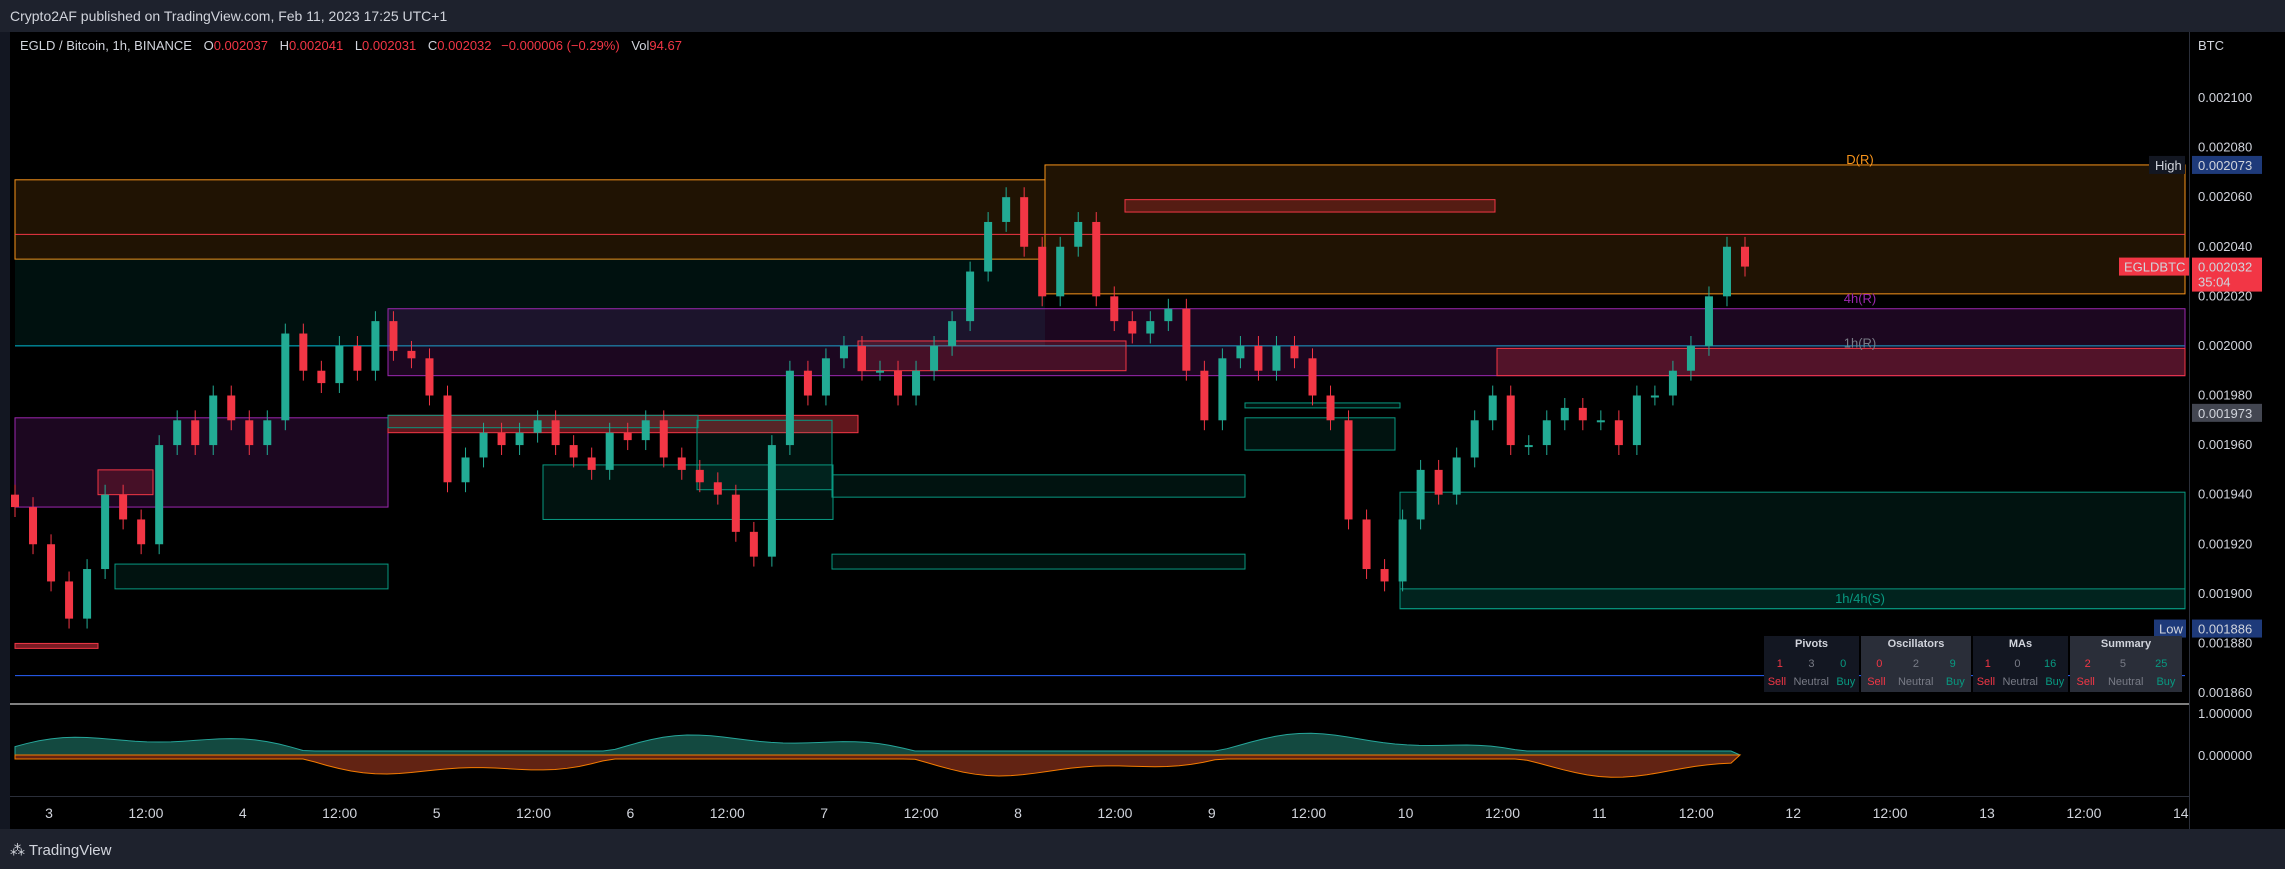  I want to click on osc-neutral-label: Neutral, so click(1915, 682).